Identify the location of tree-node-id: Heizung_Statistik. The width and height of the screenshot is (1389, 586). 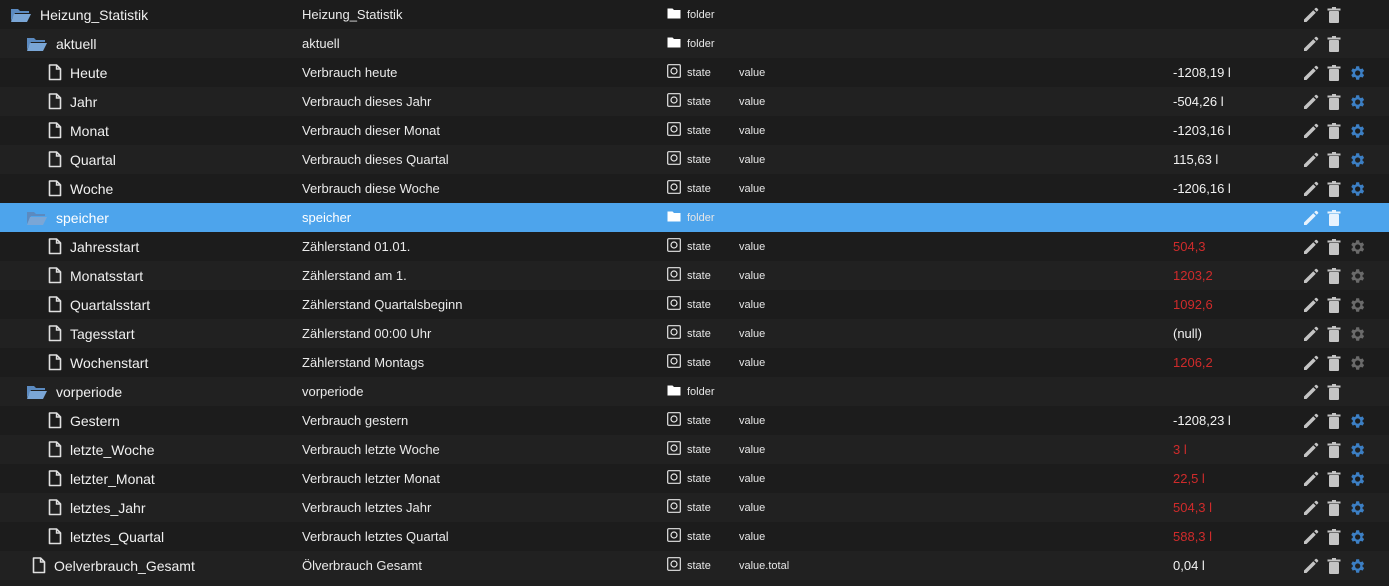
(79, 14).